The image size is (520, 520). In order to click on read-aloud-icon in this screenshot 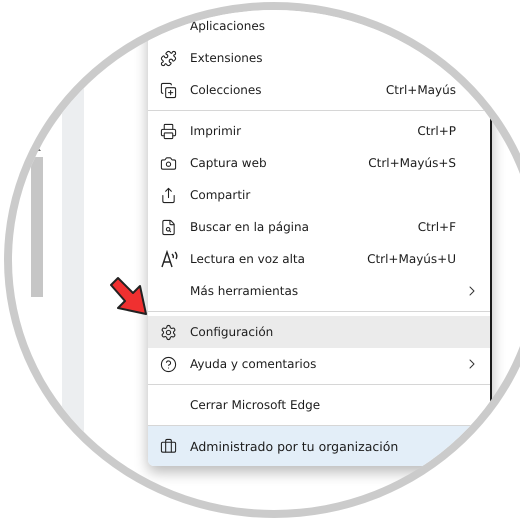, I will do `click(170, 259)`.